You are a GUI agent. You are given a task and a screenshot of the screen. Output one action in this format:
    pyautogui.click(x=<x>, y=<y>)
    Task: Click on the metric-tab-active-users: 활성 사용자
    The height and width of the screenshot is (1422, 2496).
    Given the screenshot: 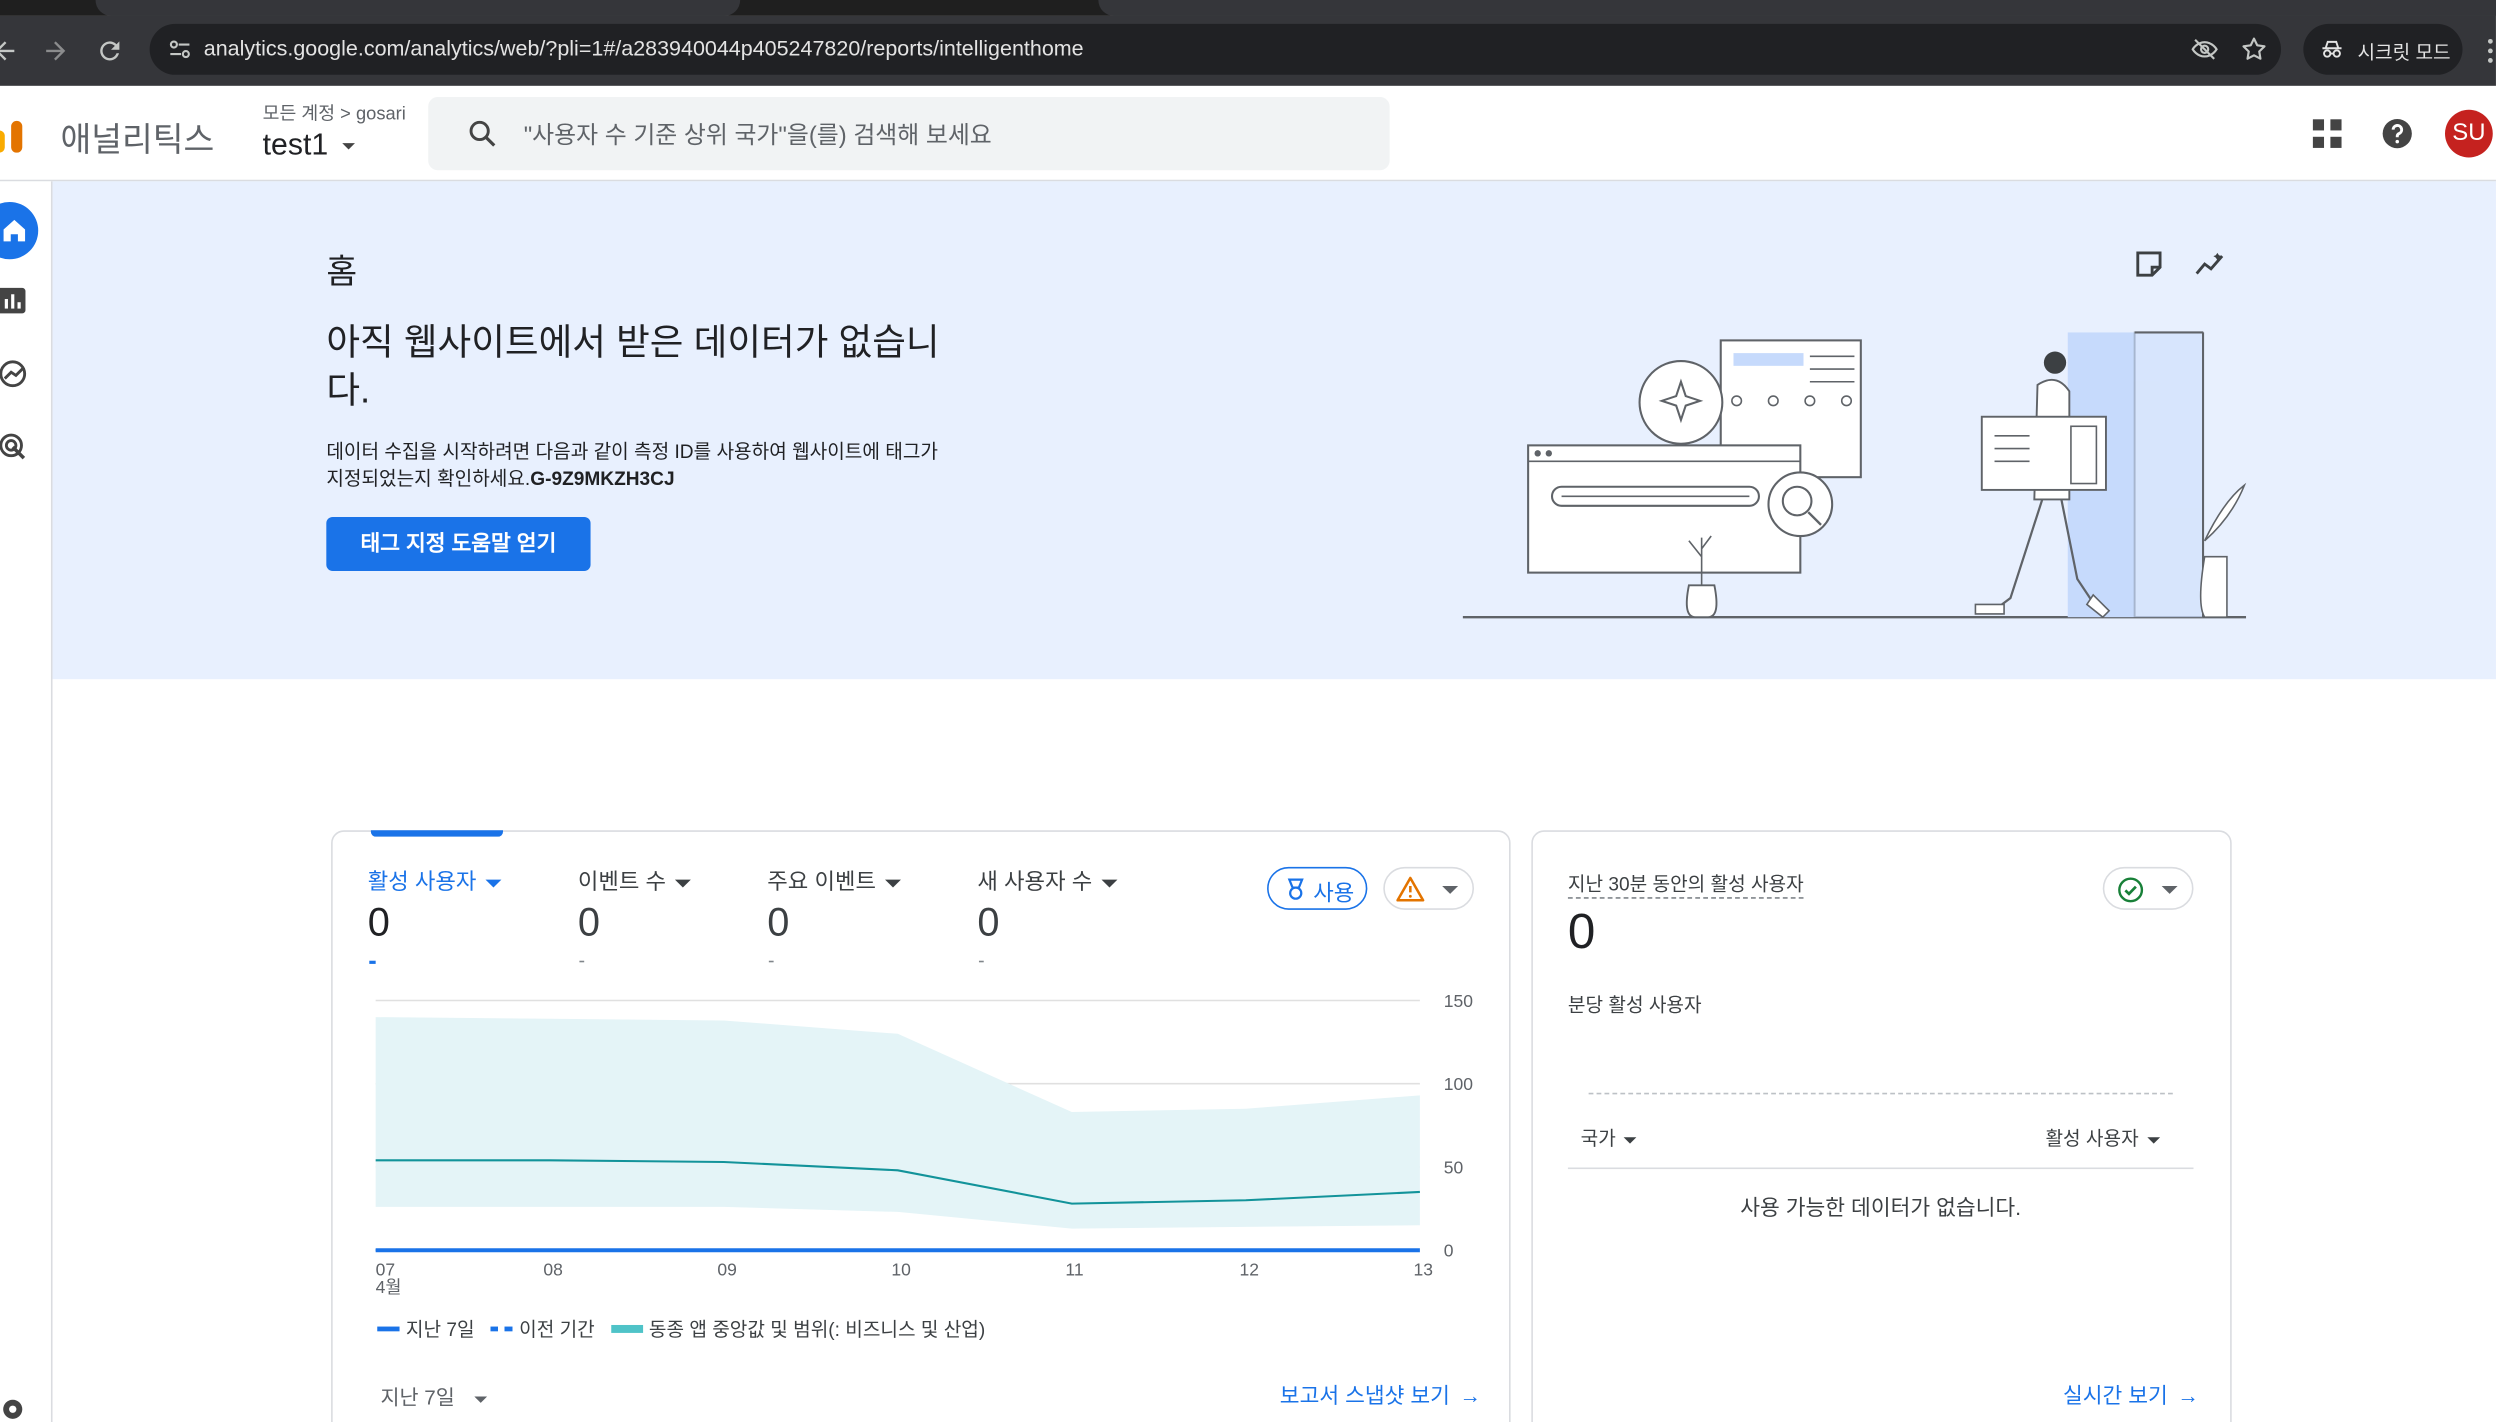 What is the action you would take?
    pyautogui.click(x=435, y=881)
    